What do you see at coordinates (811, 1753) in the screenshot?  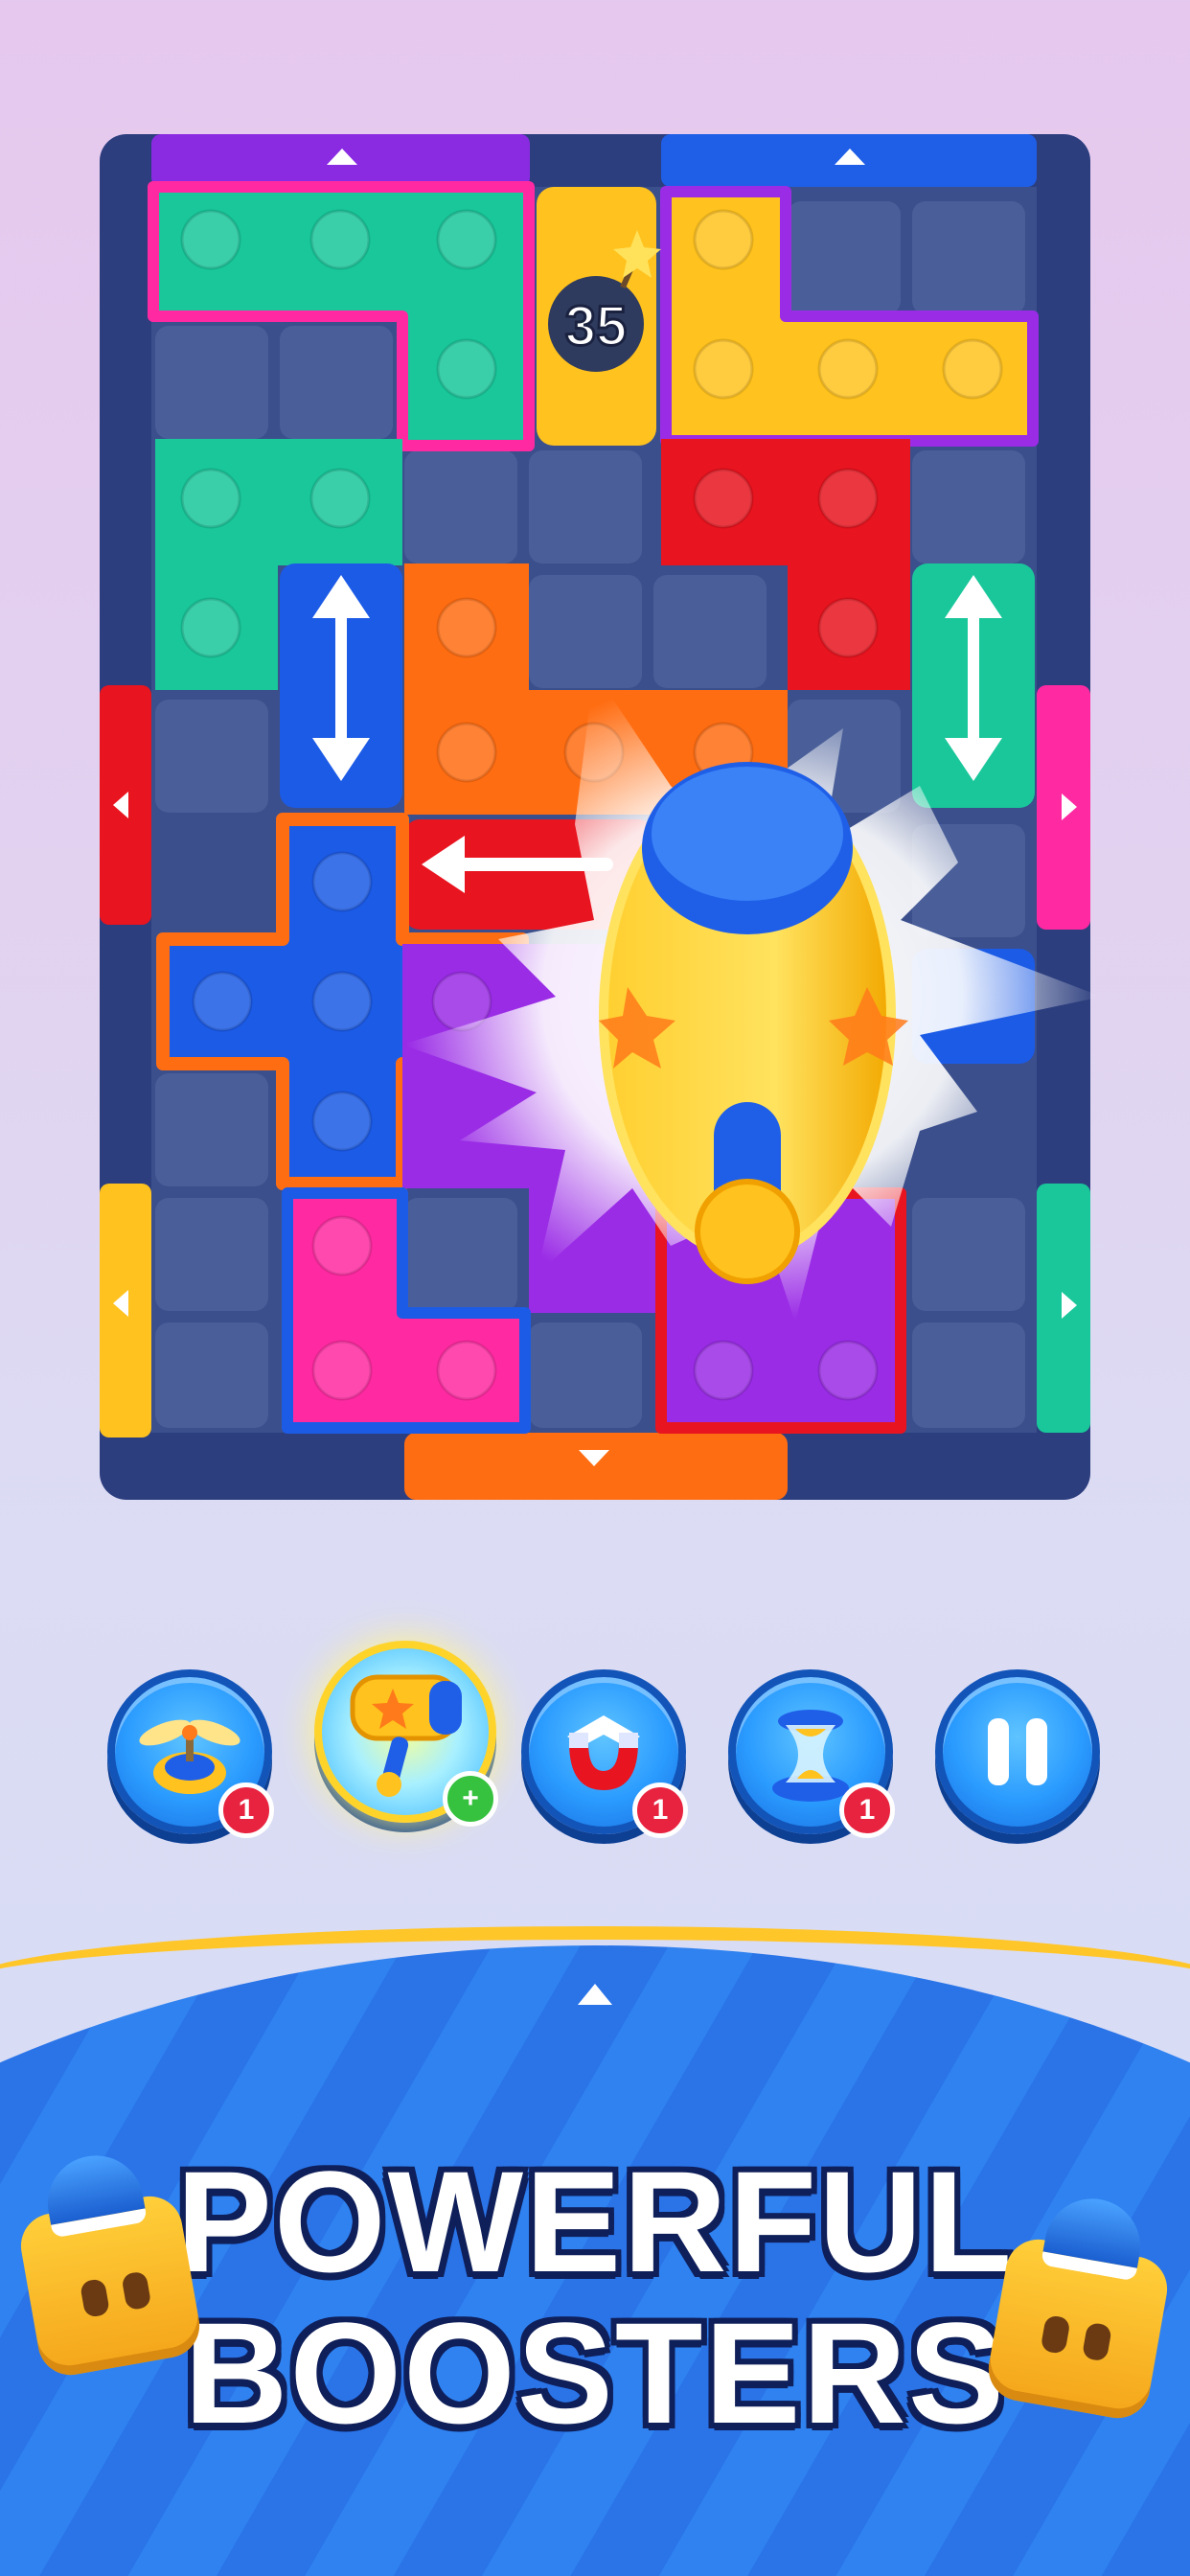 I see `hourglass-booster-button: 1` at bounding box center [811, 1753].